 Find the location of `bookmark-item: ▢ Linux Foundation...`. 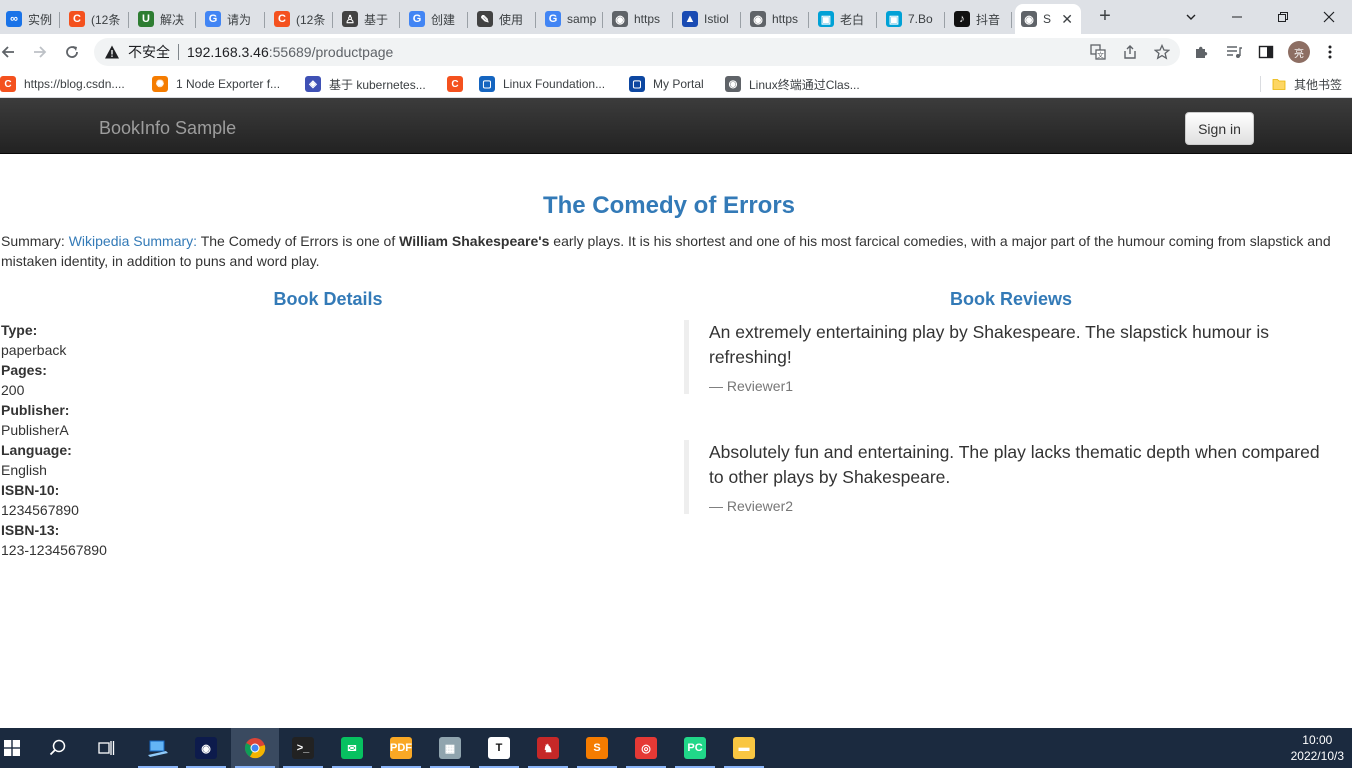

bookmark-item: ▢ Linux Foundation... is located at coordinates (542, 84).